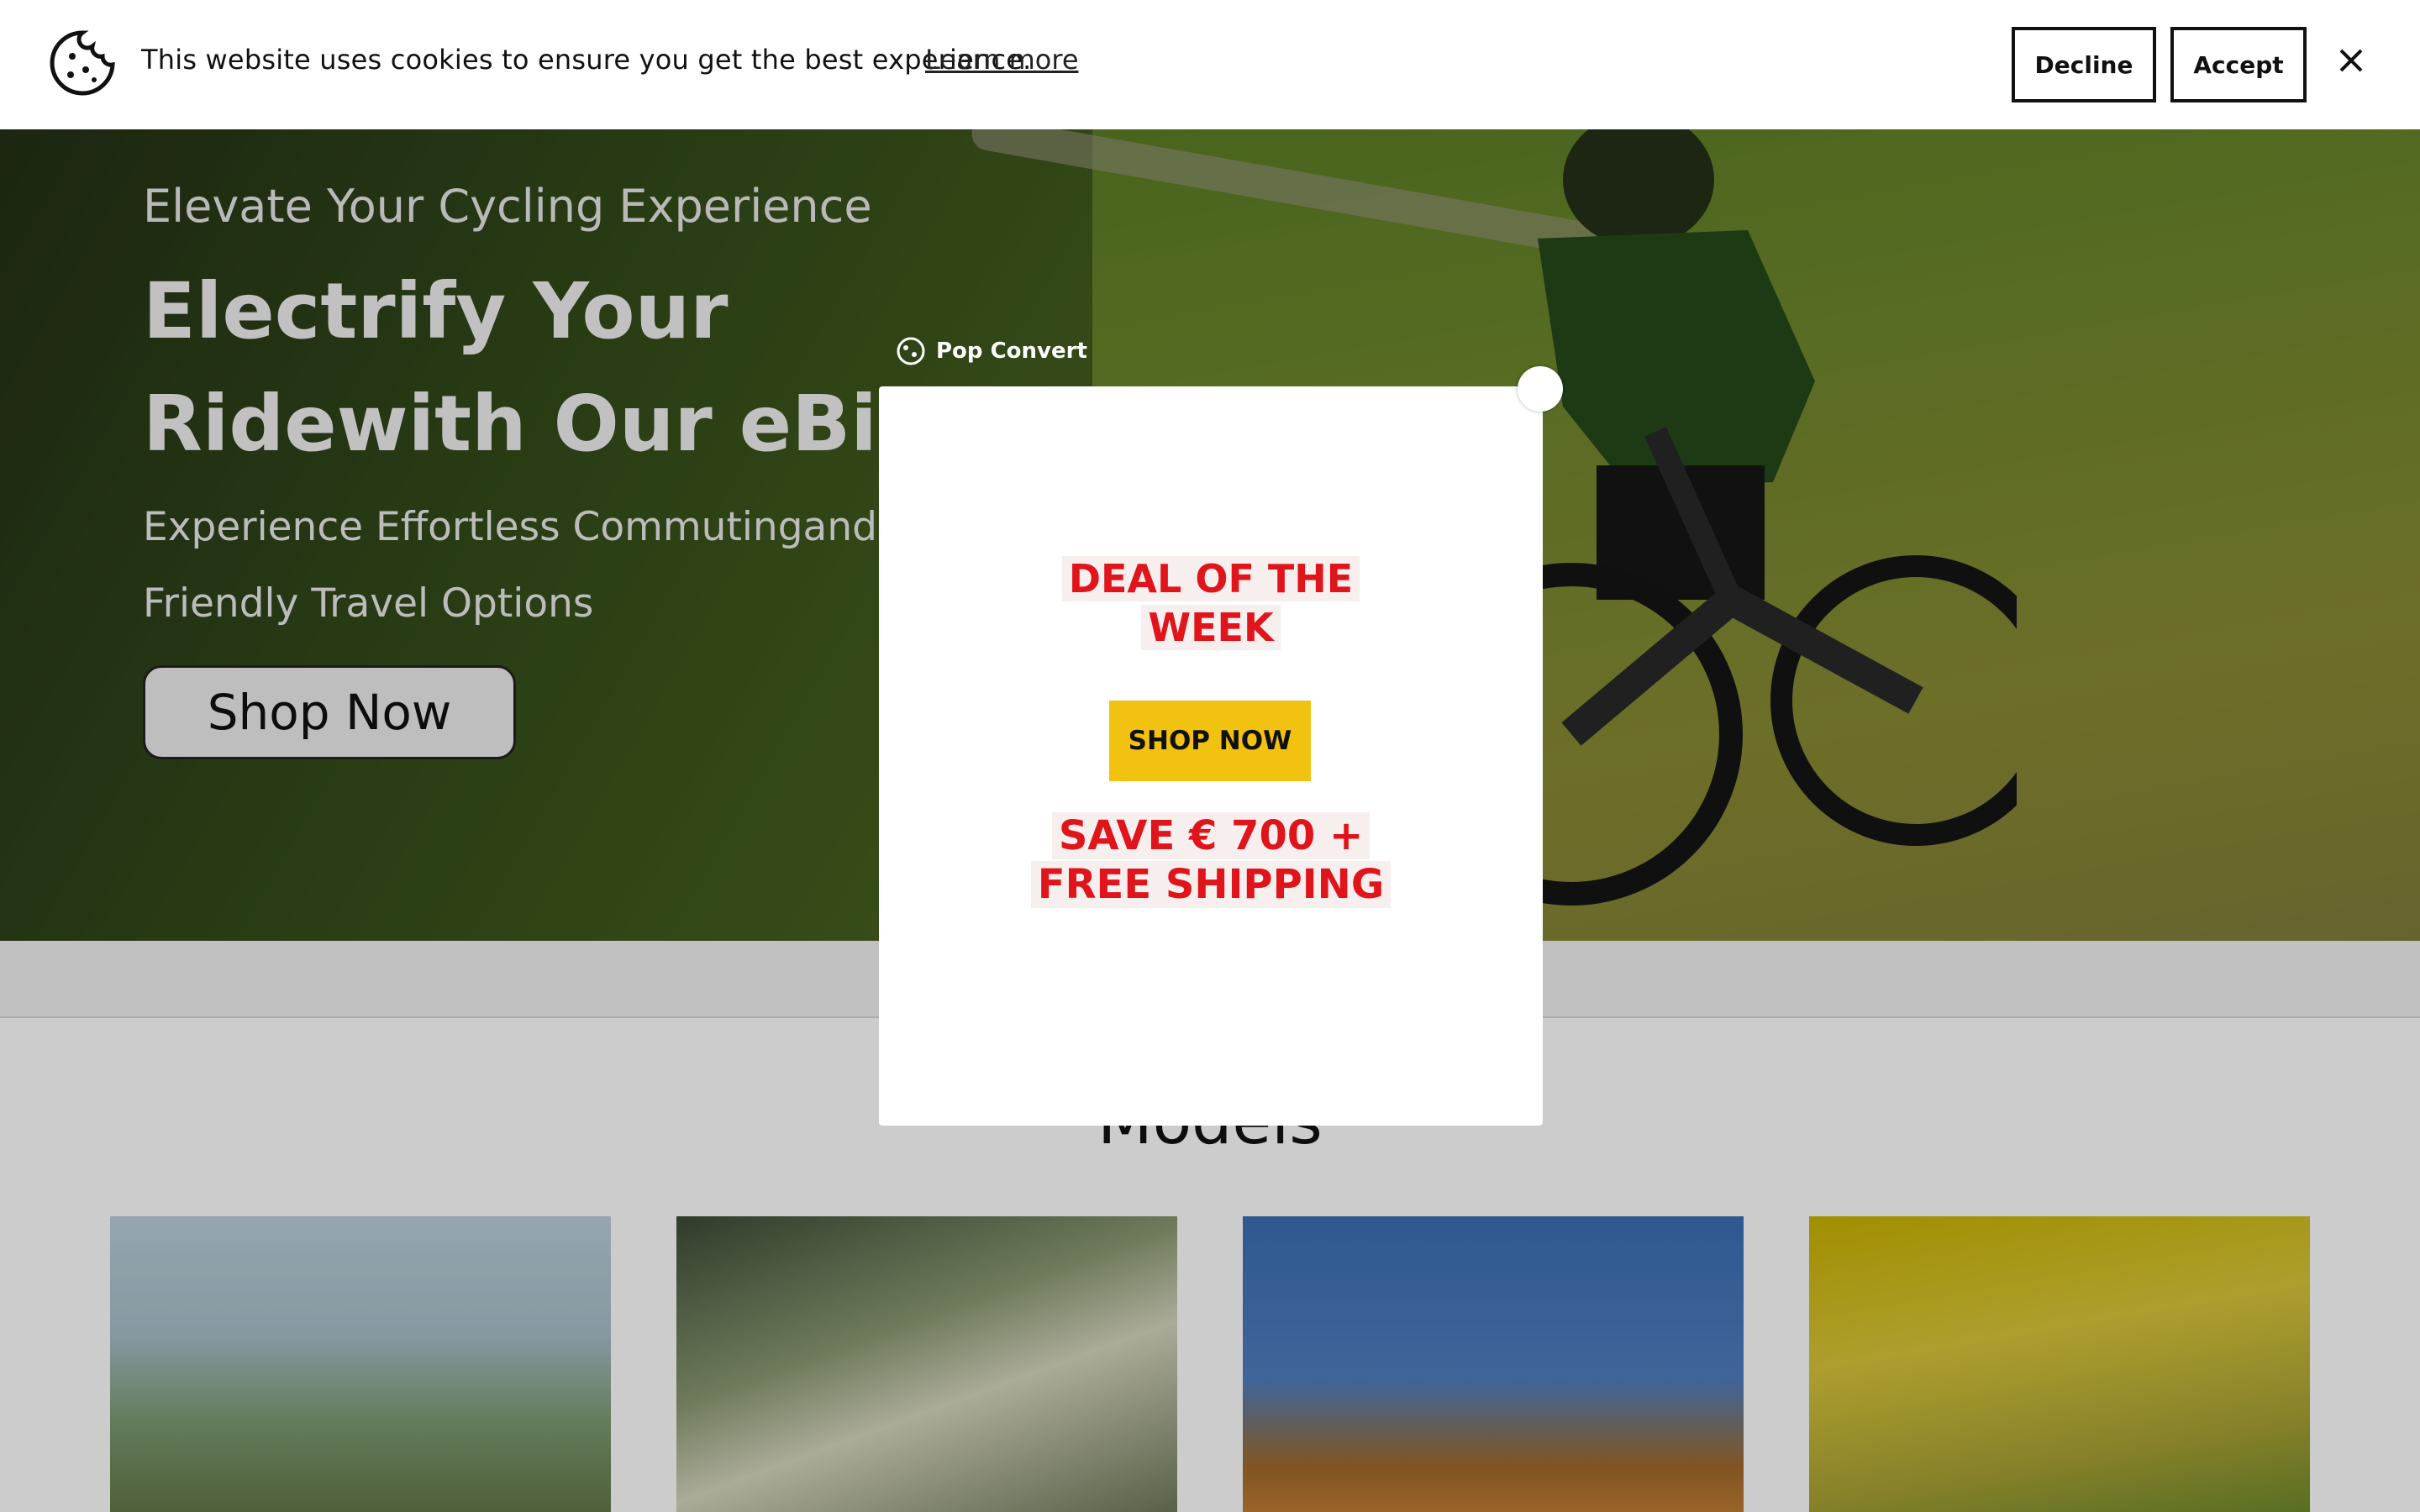 This screenshot has height=1512, width=2420. I want to click on popup-shop-now-button: SHOP NOW, so click(1210, 741).